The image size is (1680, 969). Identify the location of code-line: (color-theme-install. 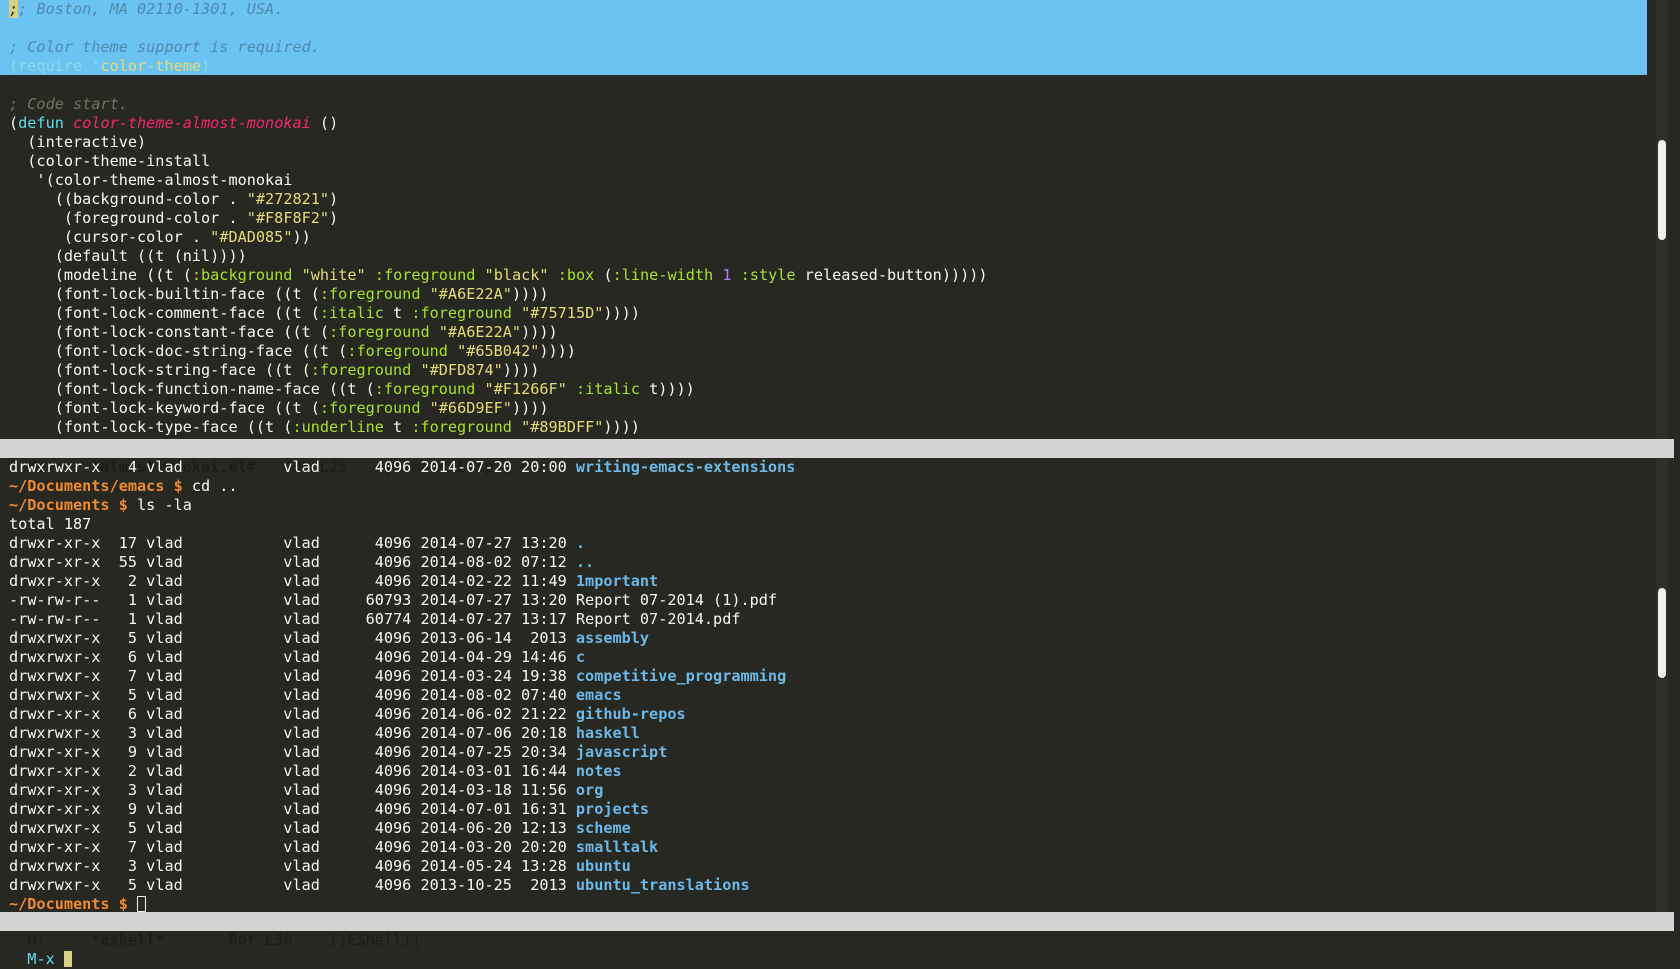
(110, 161).